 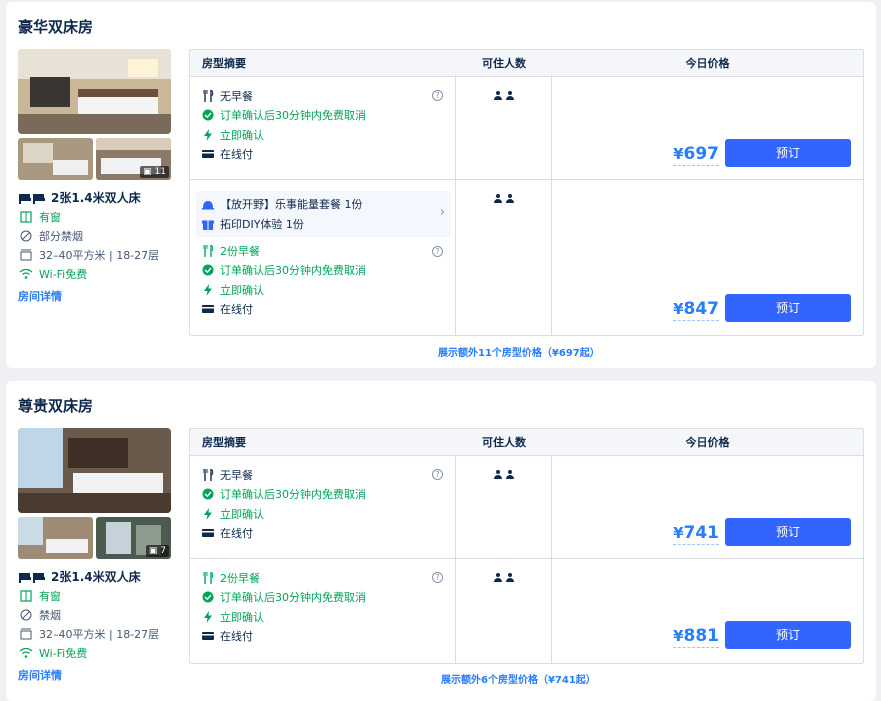 I want to click on header-price: 今日价格, so click(x=707, y=442).